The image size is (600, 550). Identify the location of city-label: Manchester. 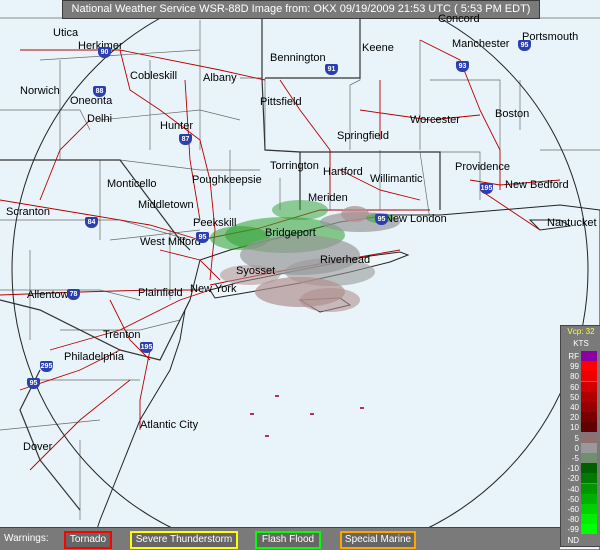
(481, 44).